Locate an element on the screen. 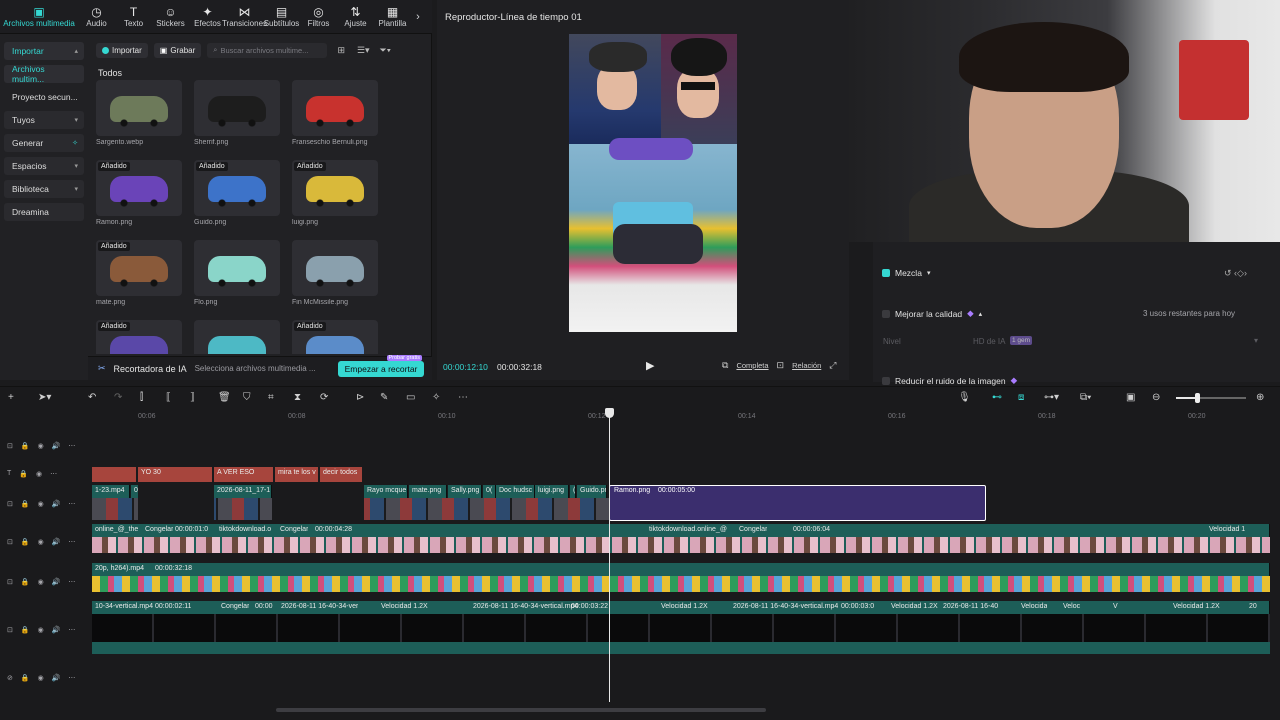 This screenshot has width=1280, height=720. link-icon: ⊶▾ is located at coordinates (1051, 397).